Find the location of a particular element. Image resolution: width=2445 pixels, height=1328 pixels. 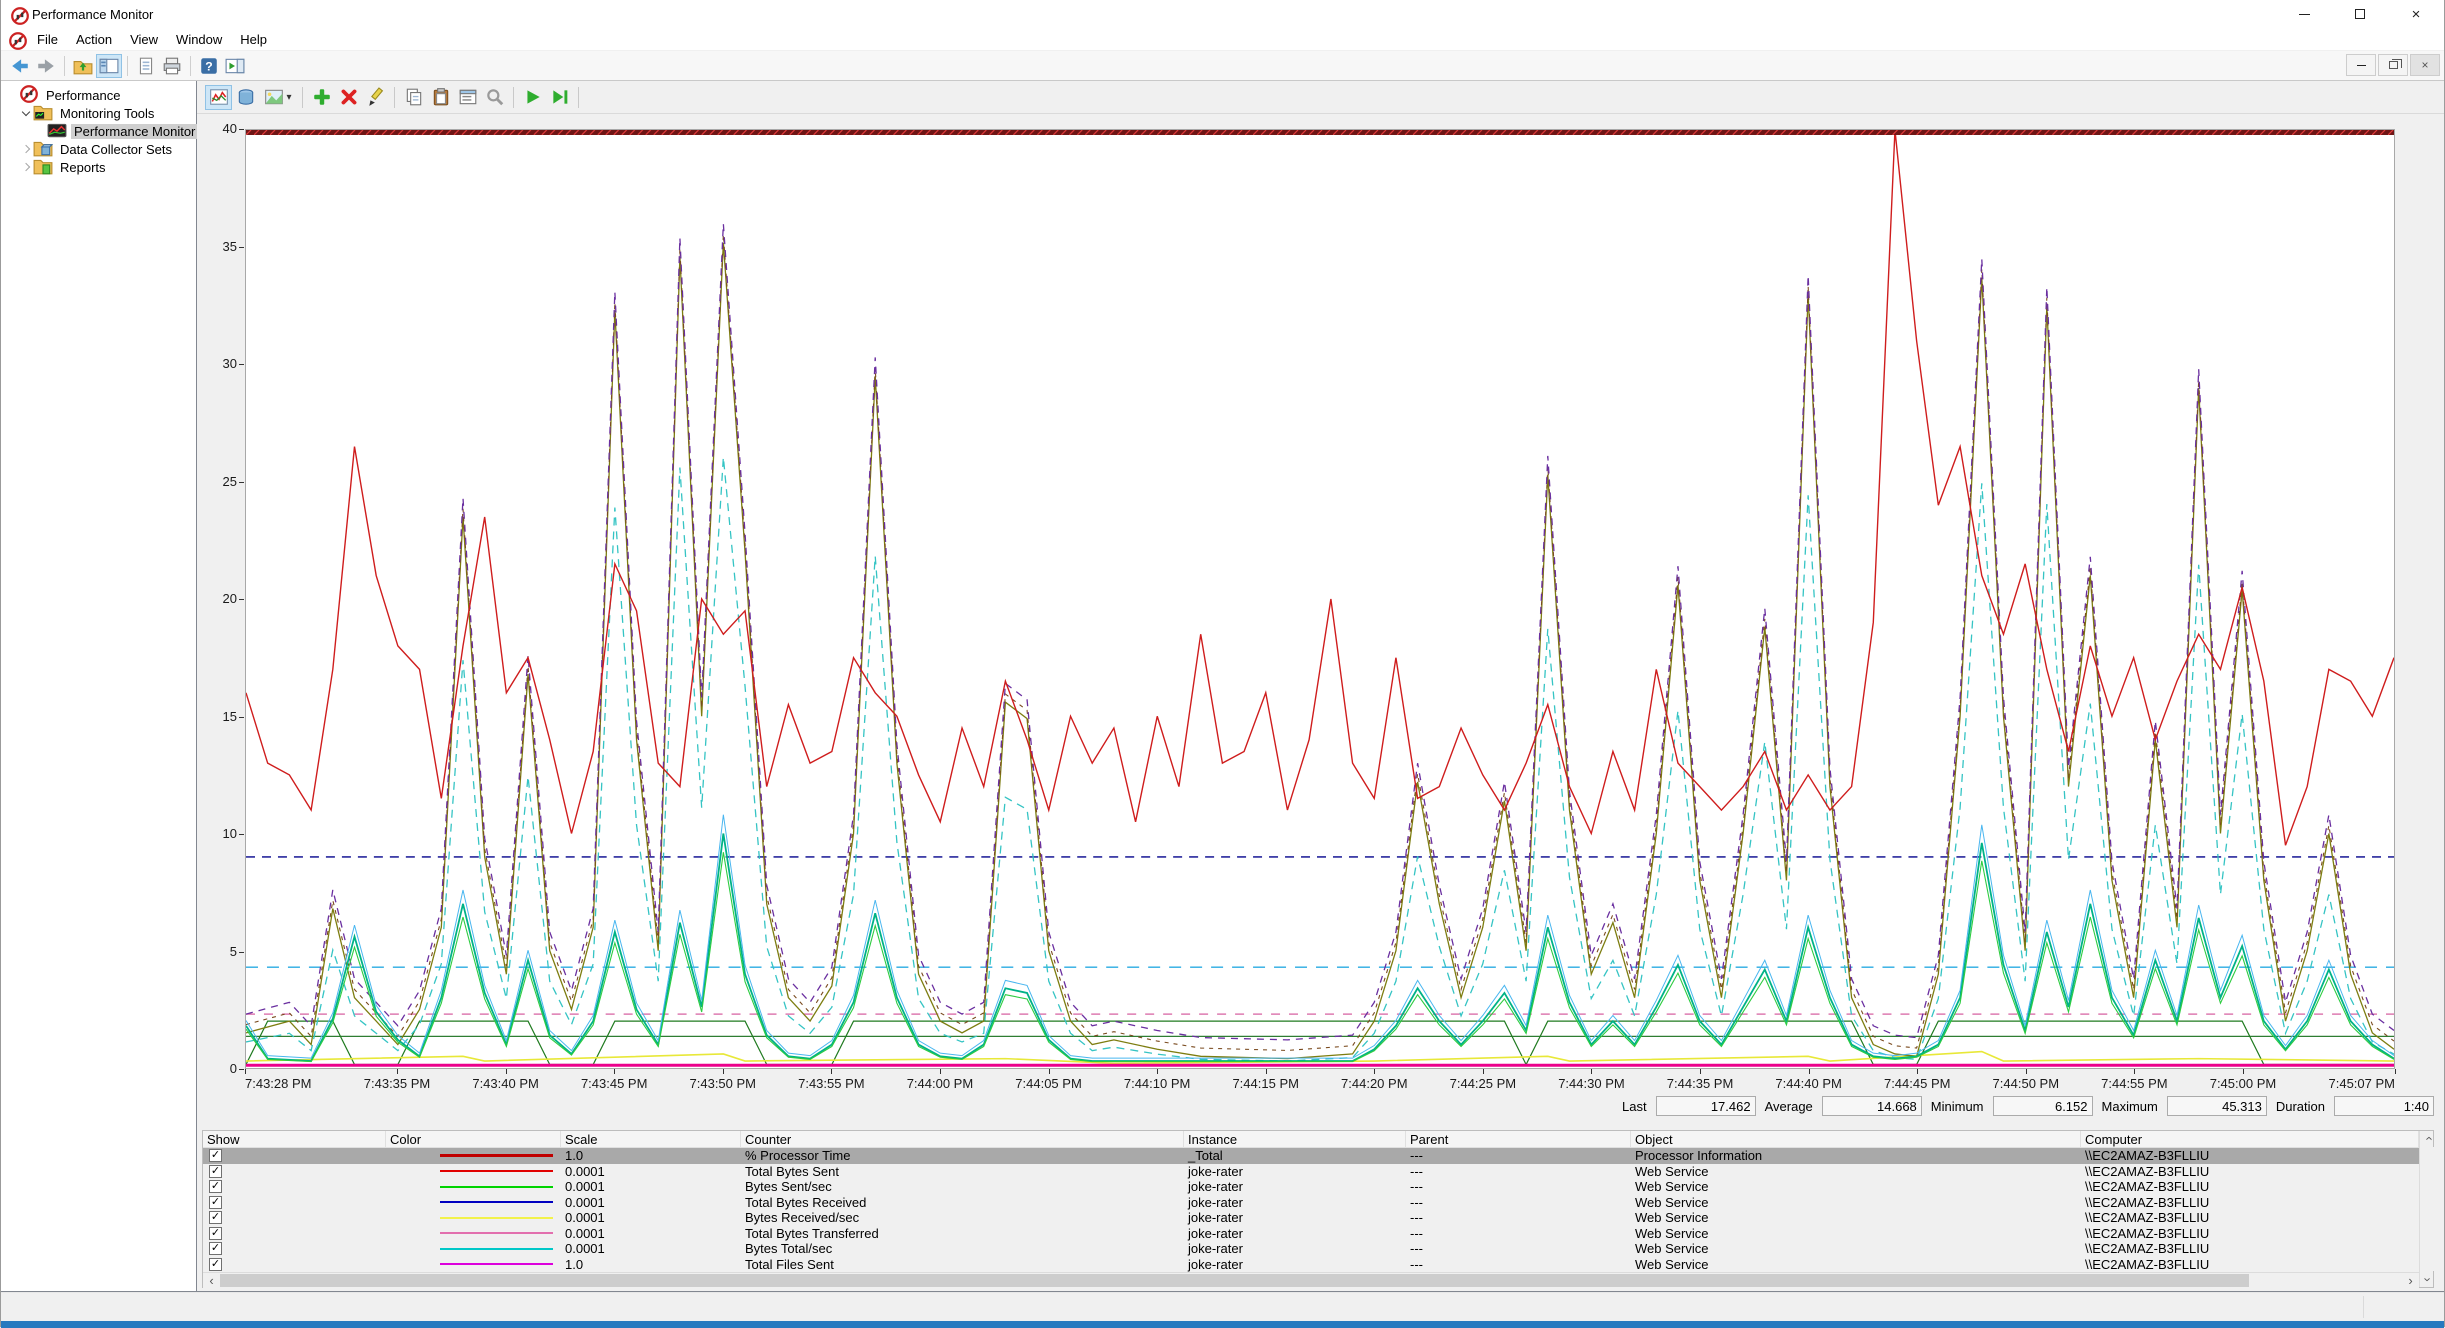

maximize-button is located at coordinates (2360, 14).